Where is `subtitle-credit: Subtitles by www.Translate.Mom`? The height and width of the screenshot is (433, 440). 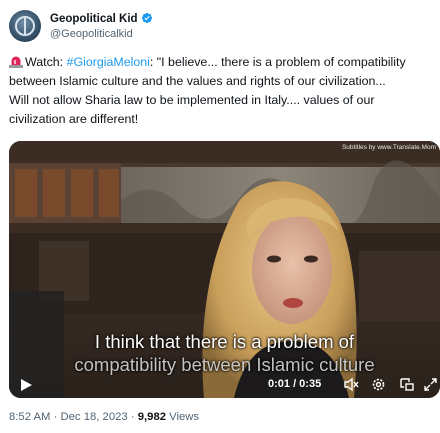
subtitle-credit: Subtitles by www.Translate.Mom is located at coordinates (388, 147).